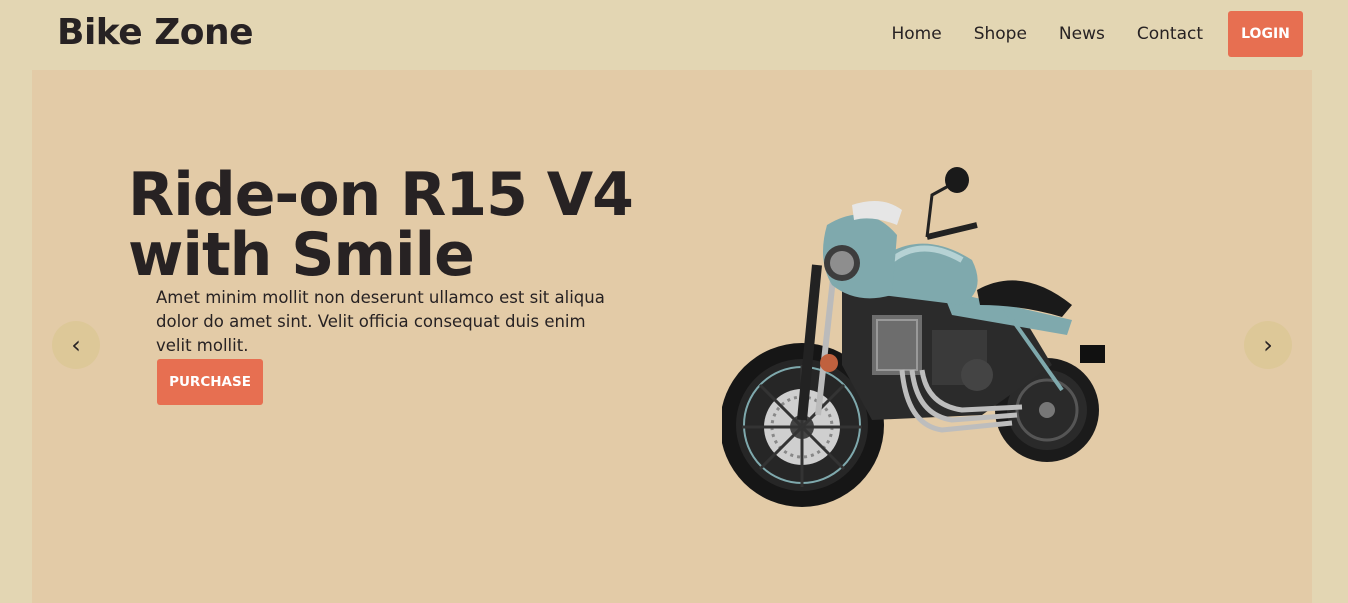 This screenshot has height=603, width=1348. What do you see at coordinates (1265, 34) in the screenshot?
I see `login-button: LOGIN` at bounding box center [1265, 34].